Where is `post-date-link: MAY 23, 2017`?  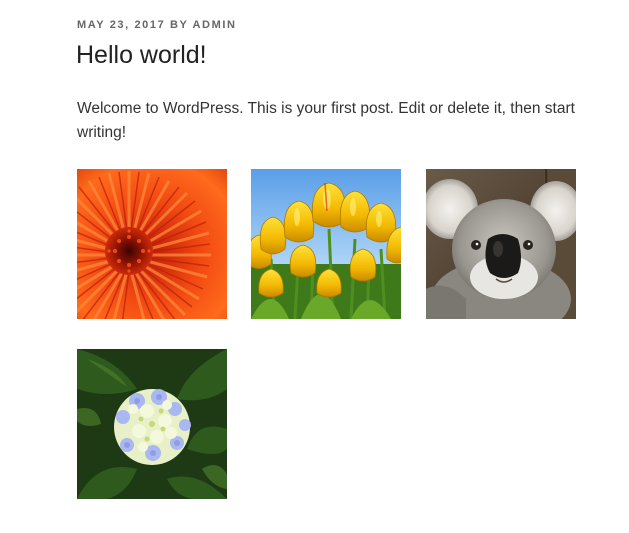 post-date-link: MAY 23, 2017 is located at coordinates (121, 25).